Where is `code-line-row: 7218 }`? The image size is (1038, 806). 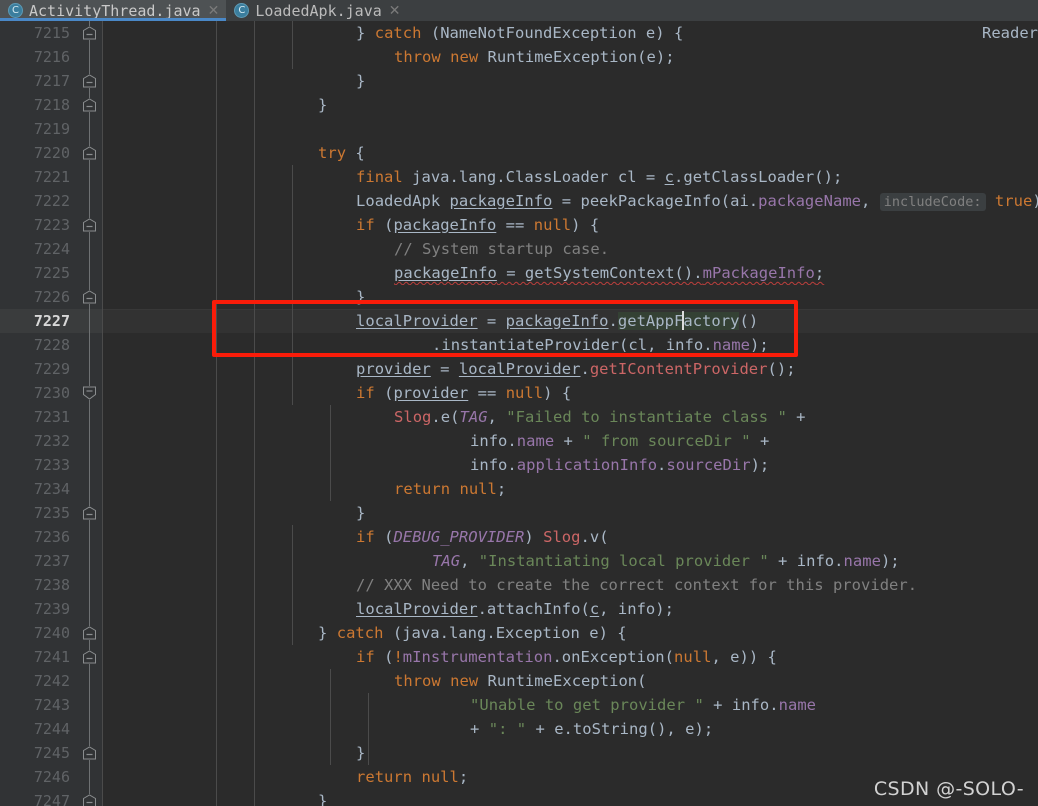 code-line-row: 7218 } is located at coordinates (519, 105).